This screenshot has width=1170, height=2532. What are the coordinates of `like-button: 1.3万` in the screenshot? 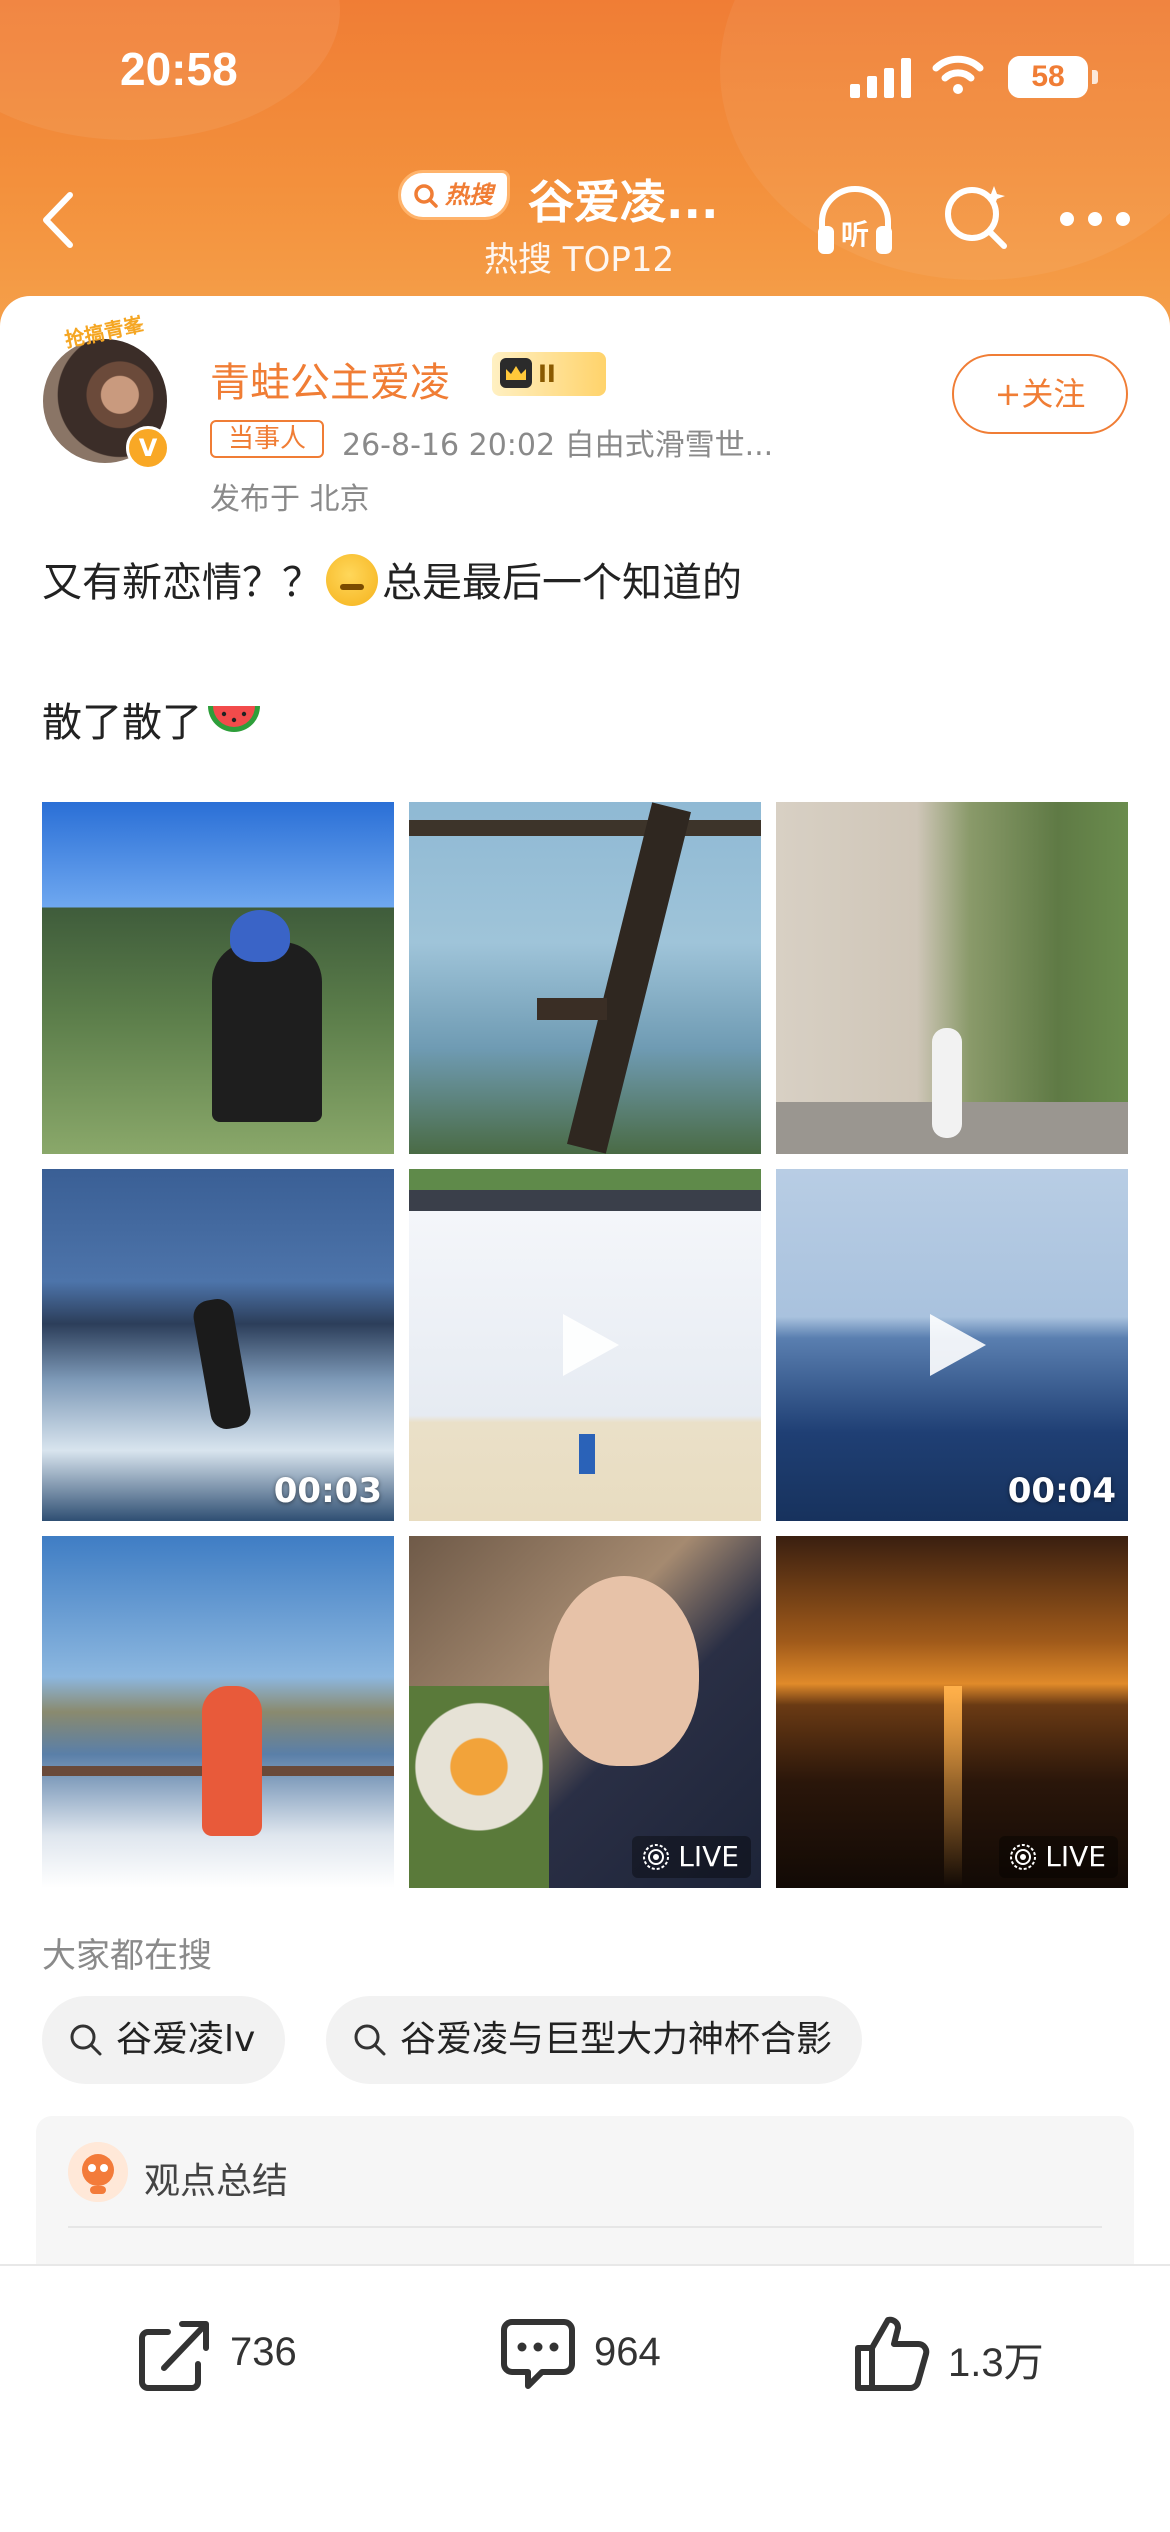 It's located at (967, 2354).